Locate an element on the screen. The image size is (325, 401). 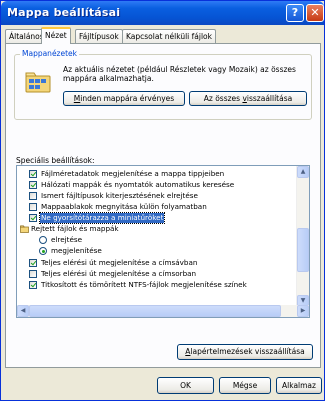
horizontal-scrollbar: ◀ ▶ is located at coordinates (163, 311).